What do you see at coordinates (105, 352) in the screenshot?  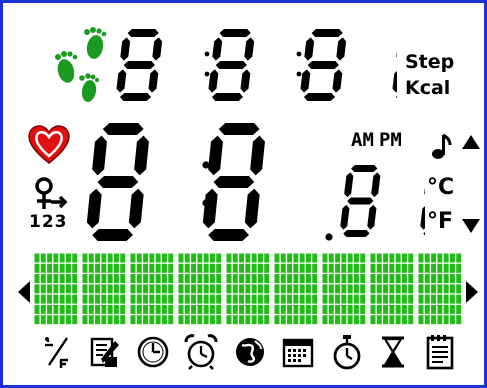 I see `edit-notes-icon` at bounding box center [105, 352].